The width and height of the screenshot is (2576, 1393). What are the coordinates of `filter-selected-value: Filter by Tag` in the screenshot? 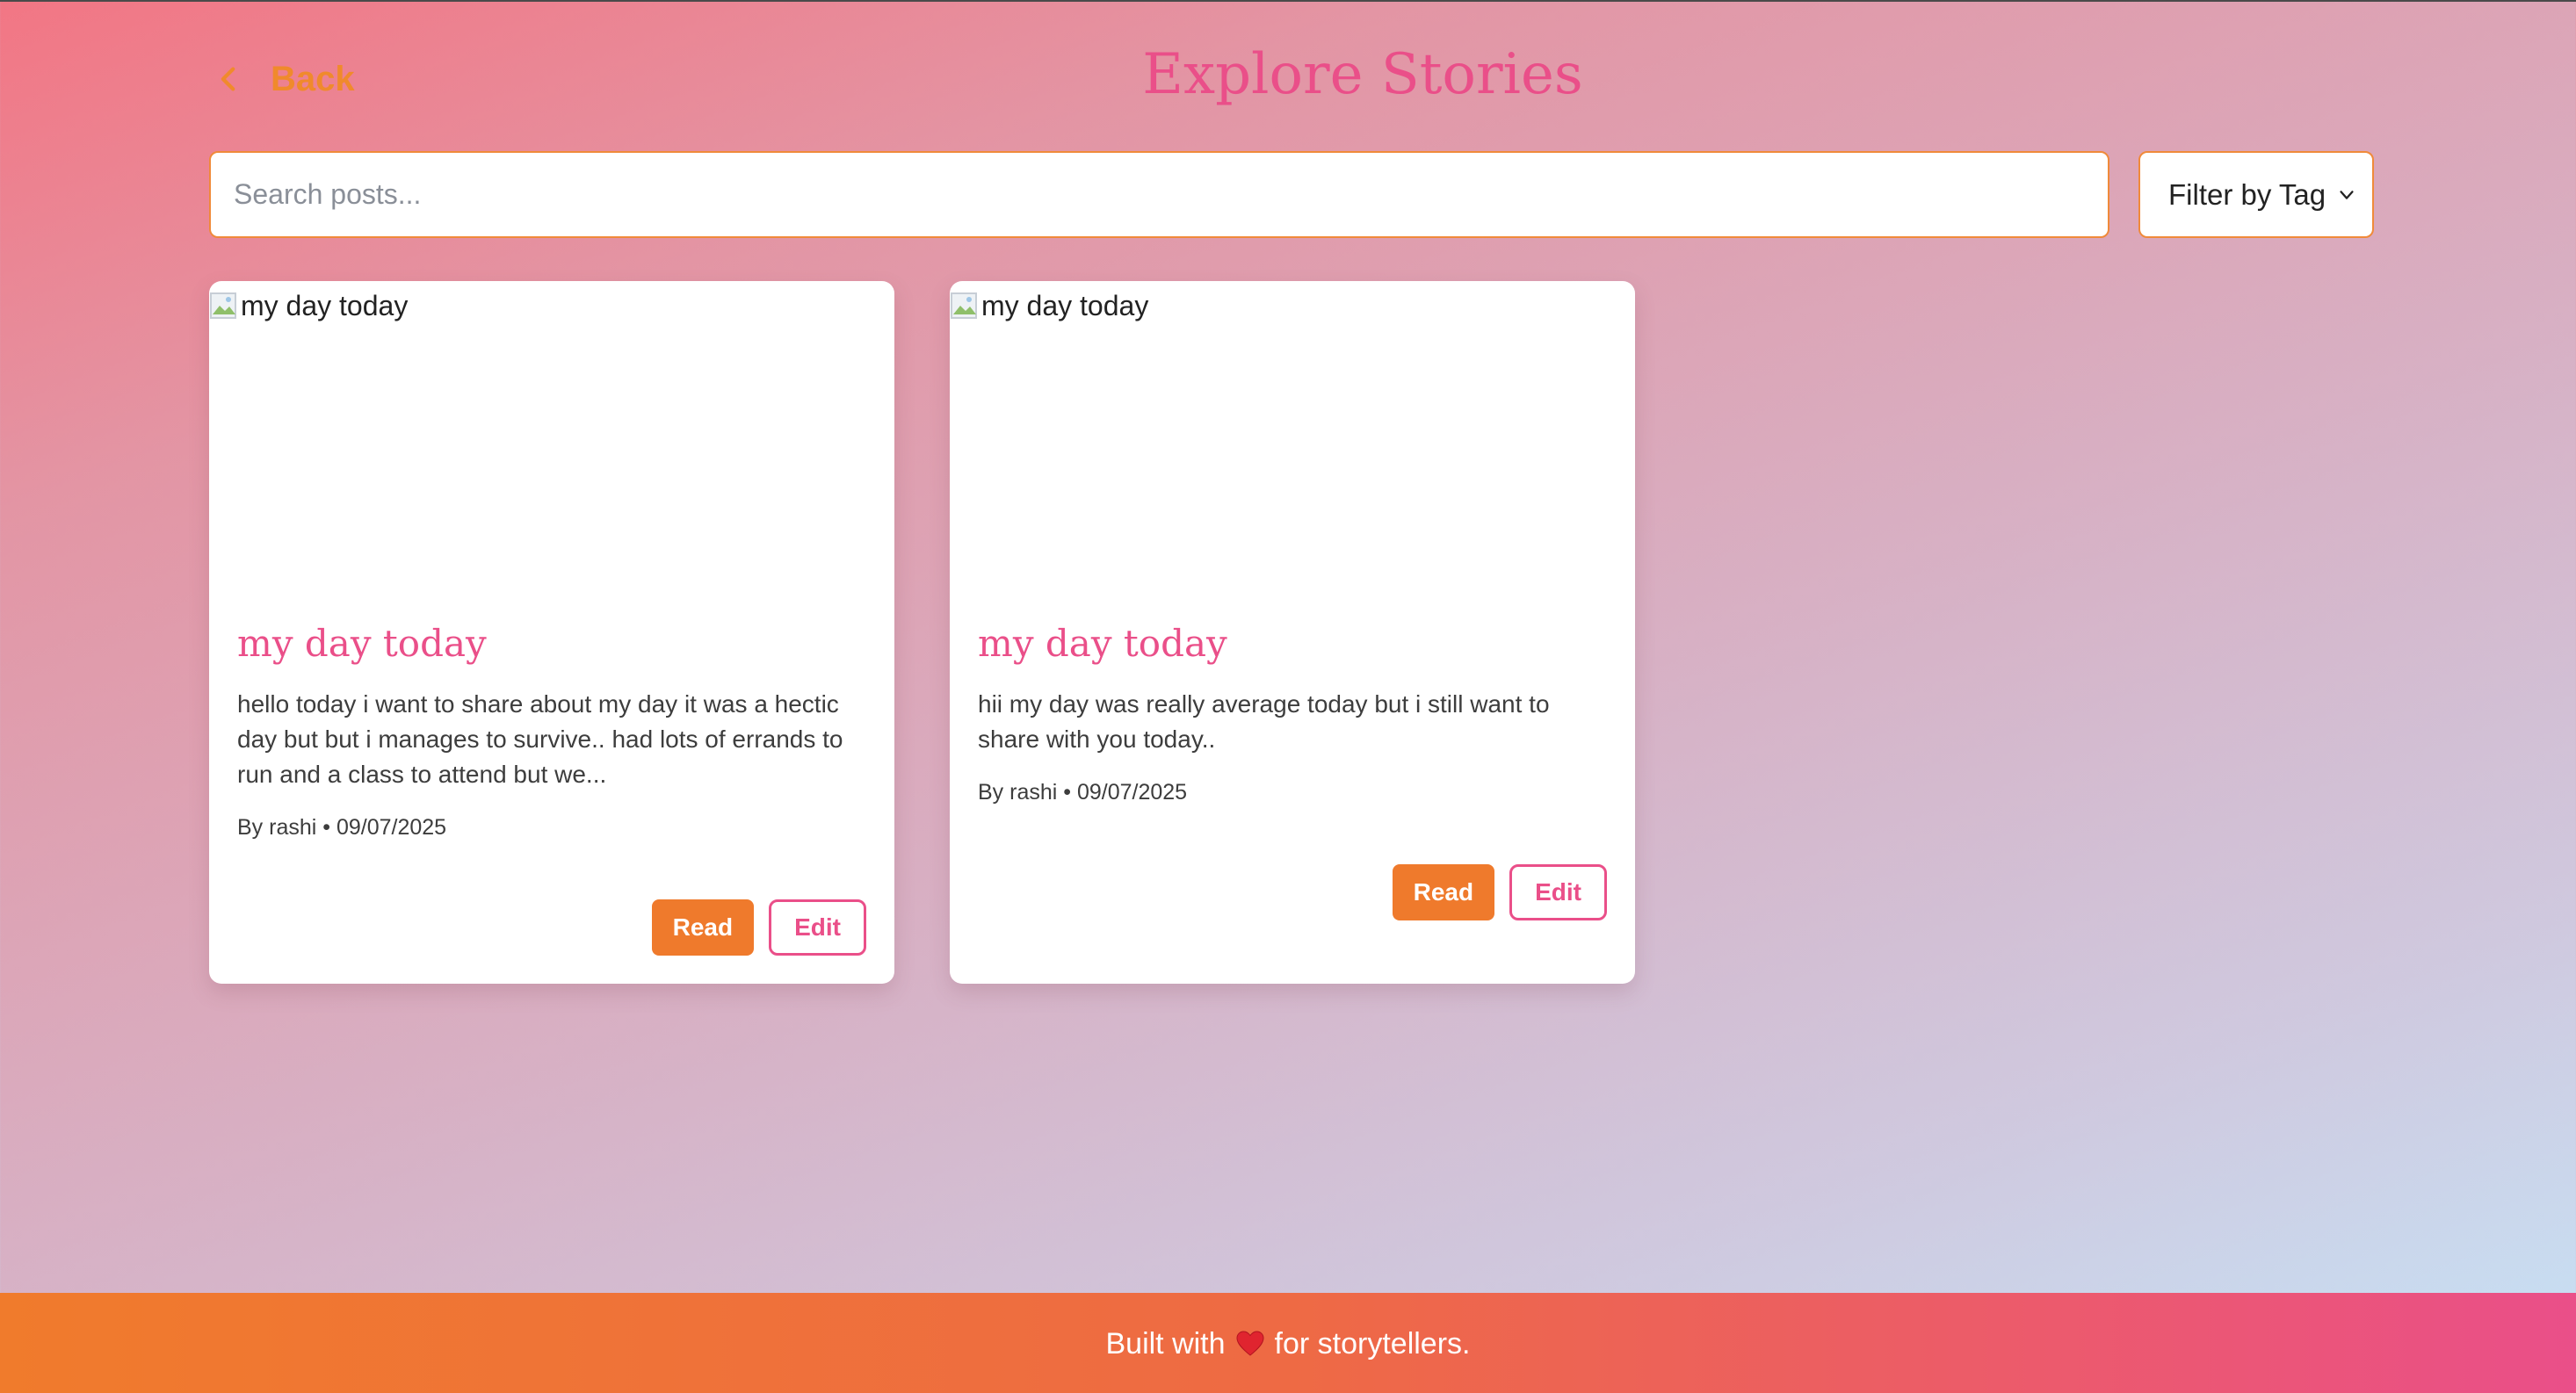 It's located at (2247, 194).